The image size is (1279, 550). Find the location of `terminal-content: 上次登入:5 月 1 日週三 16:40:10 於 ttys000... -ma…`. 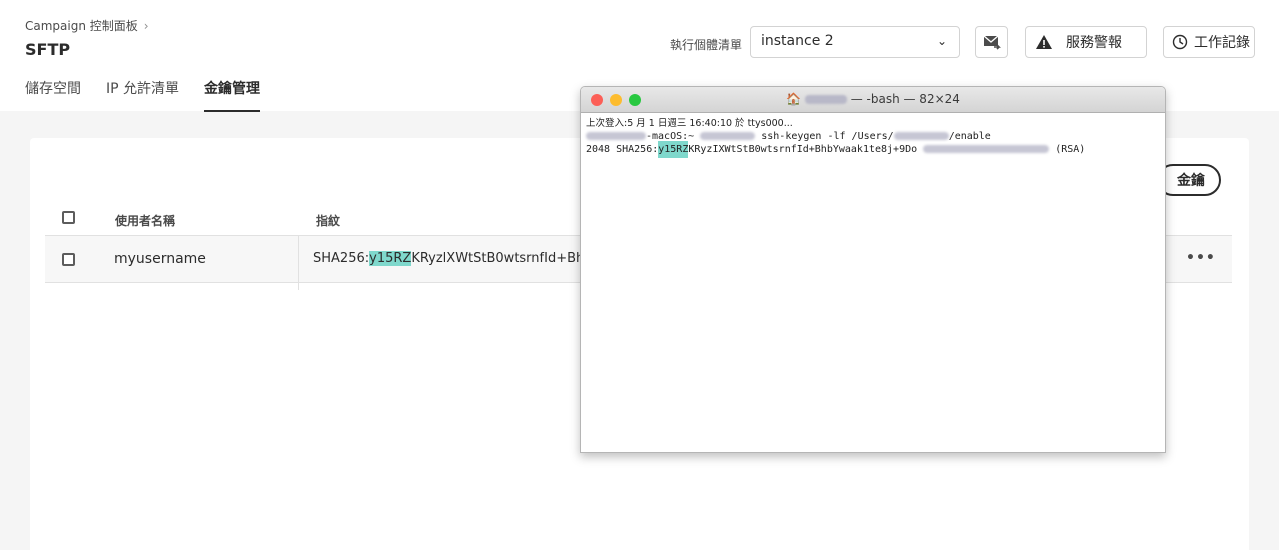

terminal-content: 上次登入:5 月 1 日週三 16:40:10 於 ttys000... -ma… is located at coordinates (873, 136).